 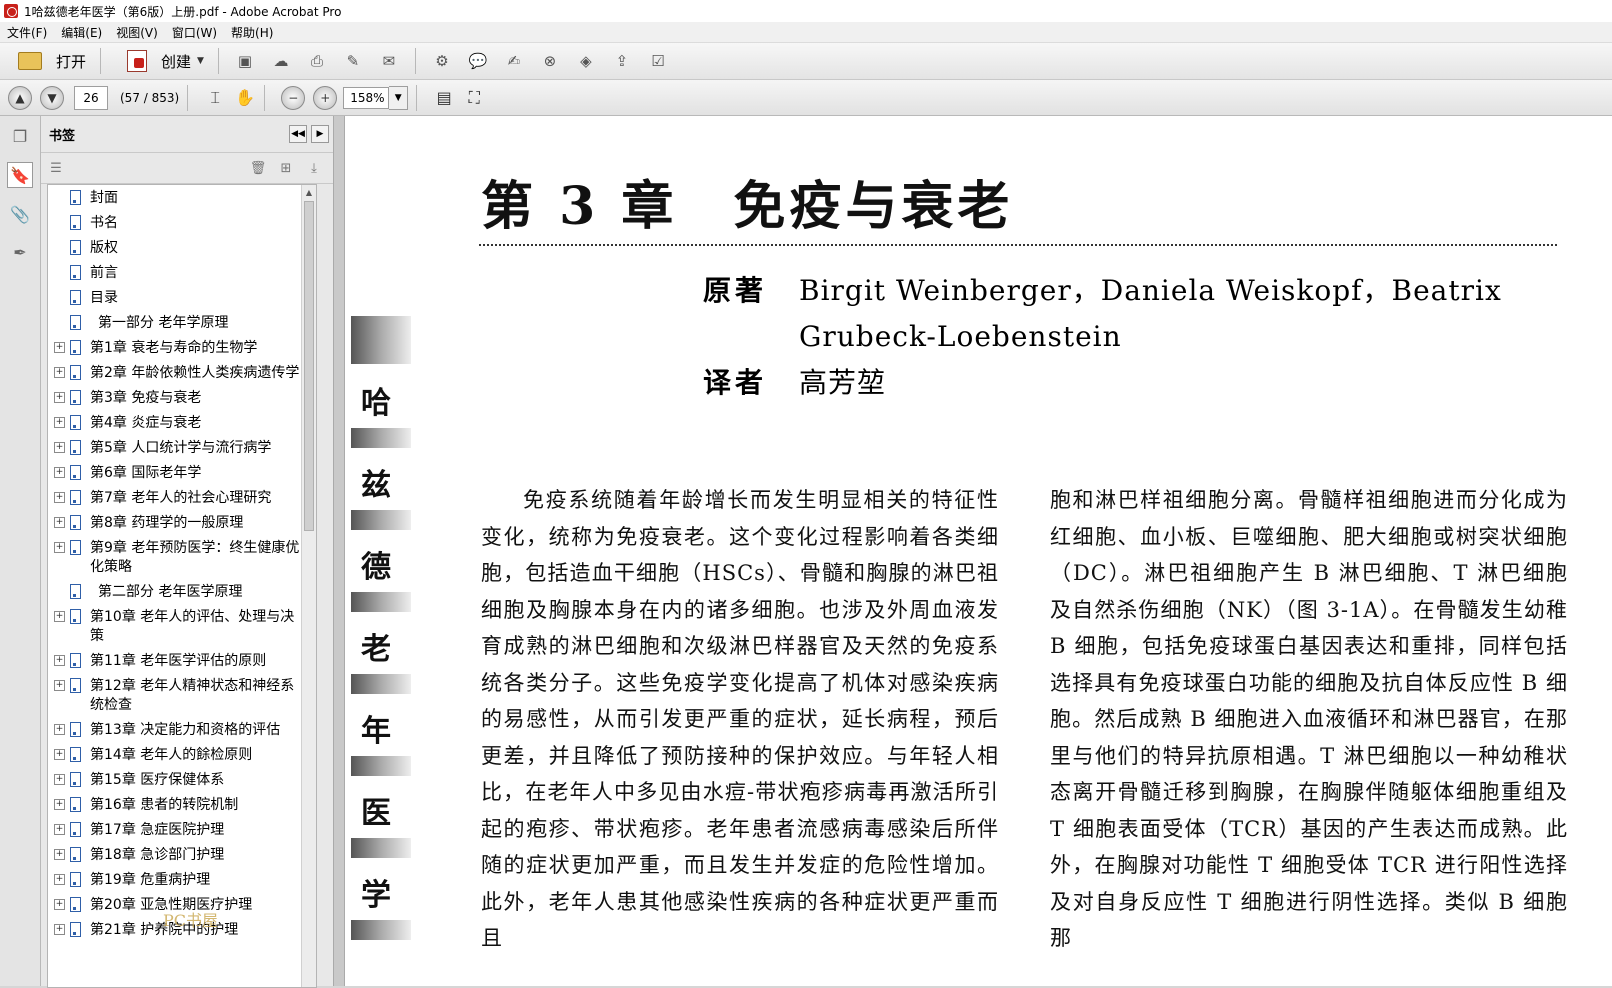 What do you see at coordinates (56, 168) in the screenshot?
I see `bookmark-options-icon: ☰` at bounding box center [56, 168].